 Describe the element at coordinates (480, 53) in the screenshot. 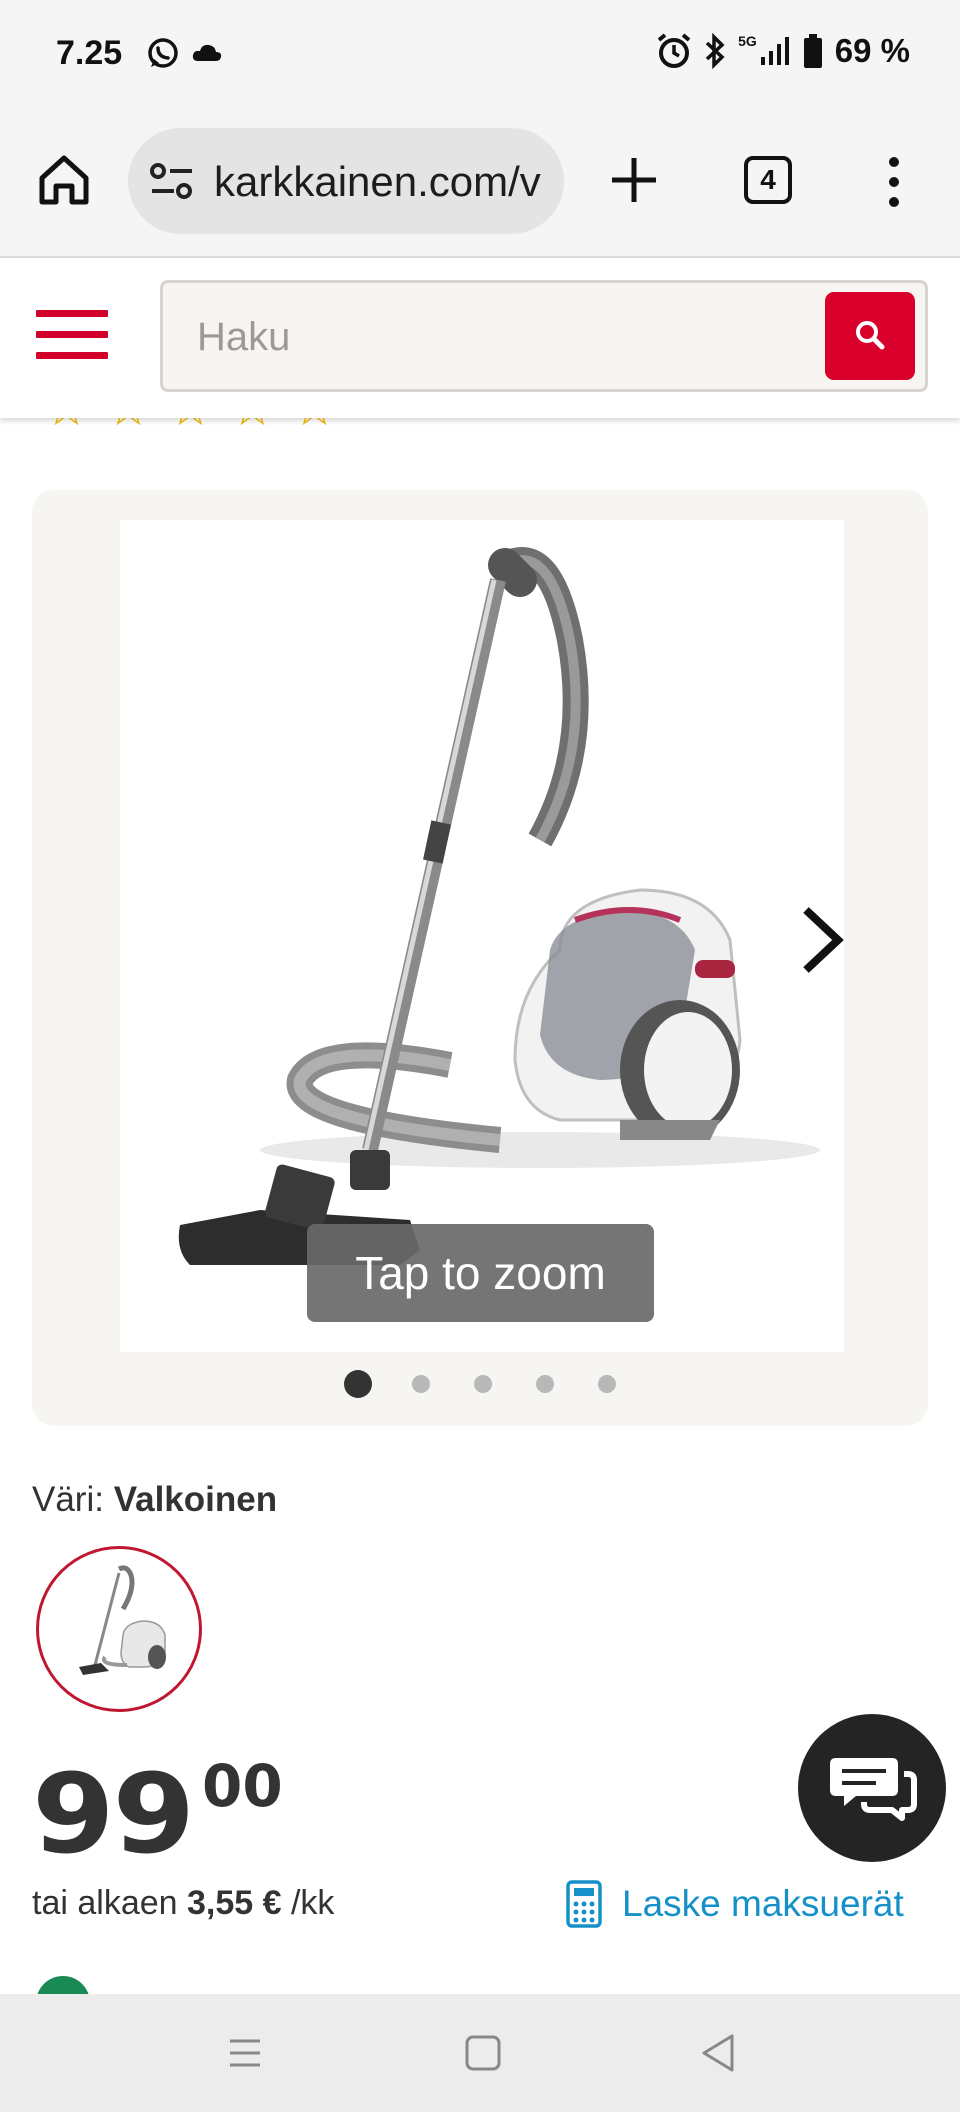

I see `status-bar: 7.25 5G 69 %` at that location.